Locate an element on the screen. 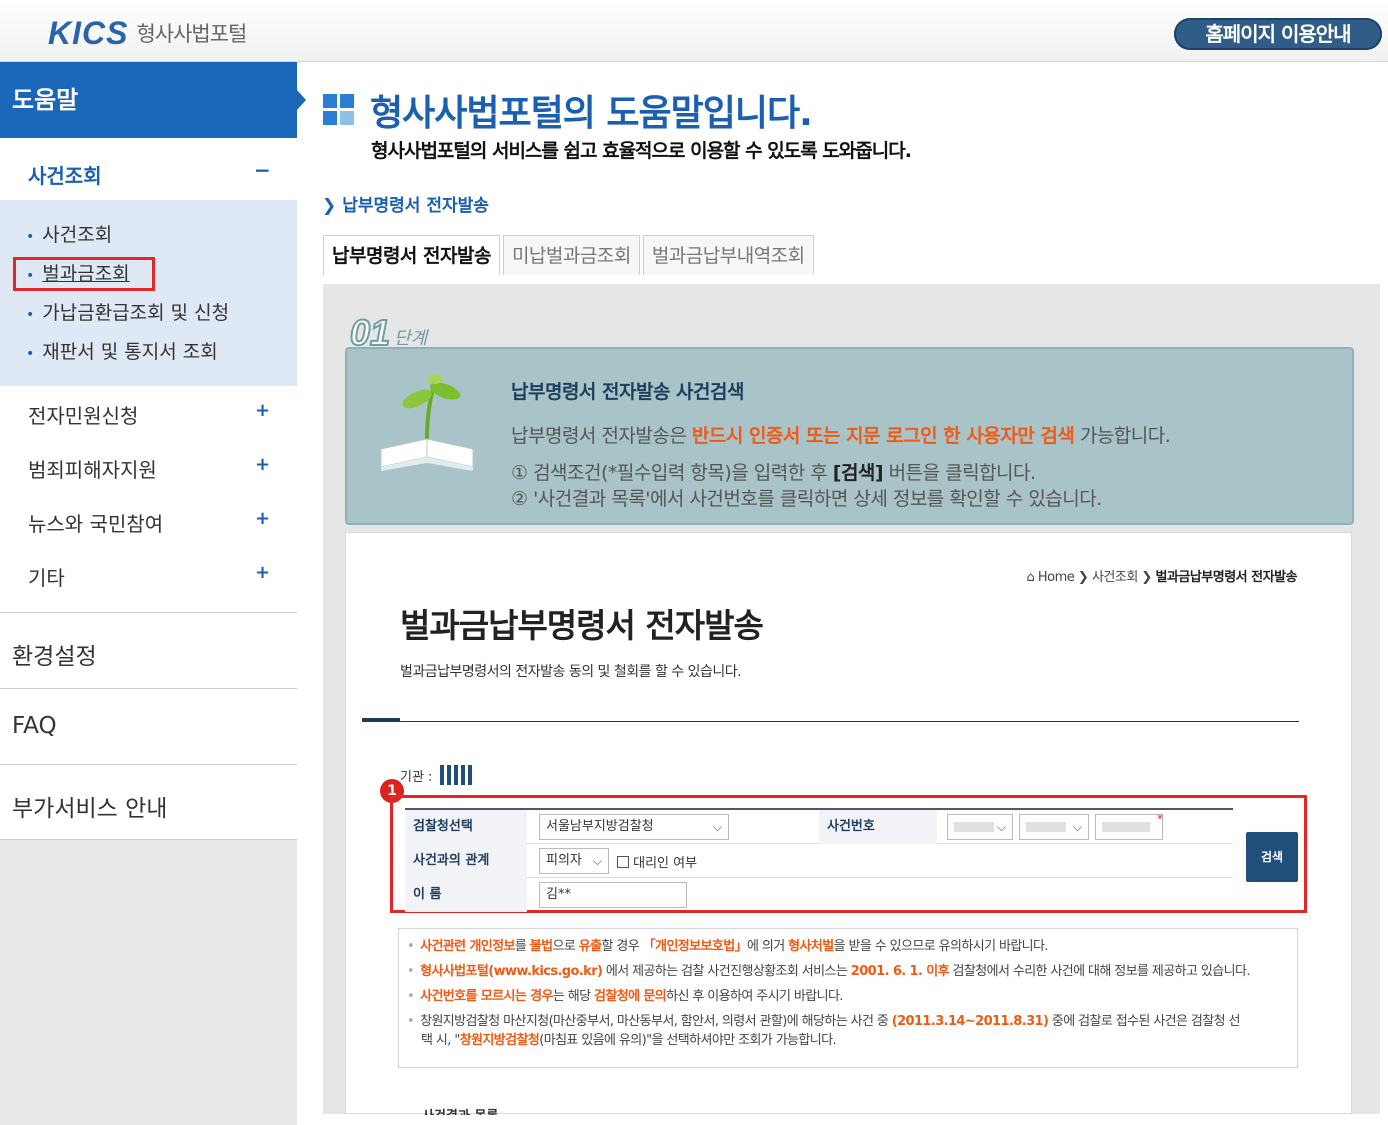 The image size is (1388, 1125). case-type-select: ⌵ is located at coordinates (1054, 827).